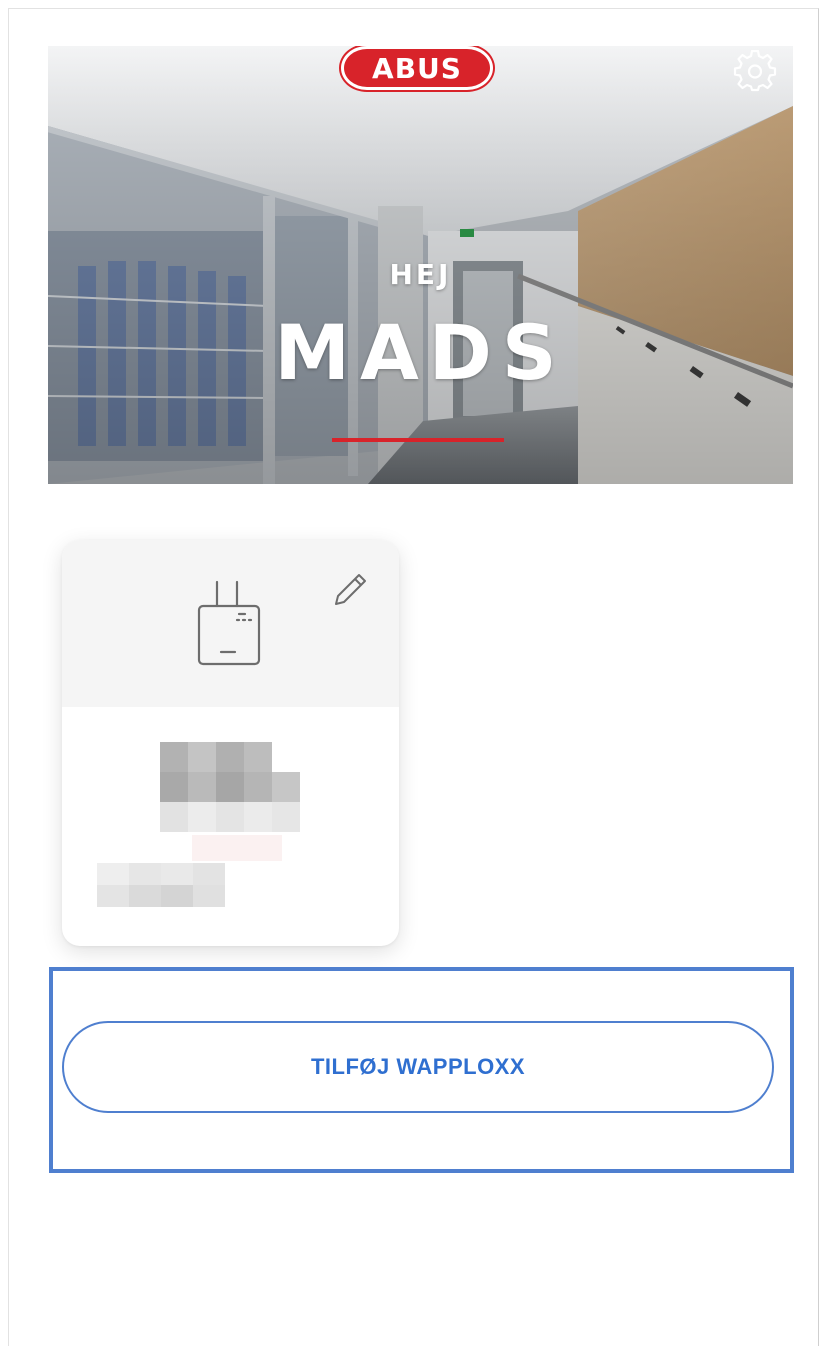 This screenshot has height=1351, width=823. I want to click on router-device-icon, so click(229, 623).